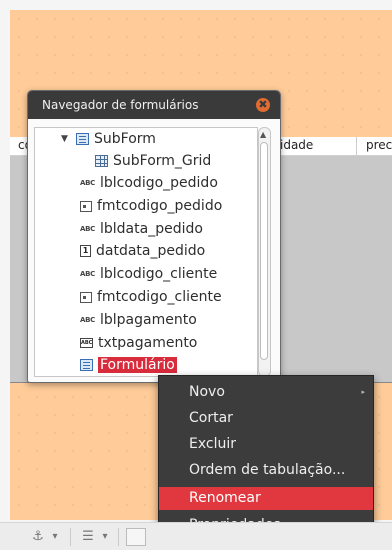 The image size is (392, 550). What do you see at coordinates (148, 320) in the screenshot?
I see `tree-item-label: lblpagamento` at bounding box center [148, 320].